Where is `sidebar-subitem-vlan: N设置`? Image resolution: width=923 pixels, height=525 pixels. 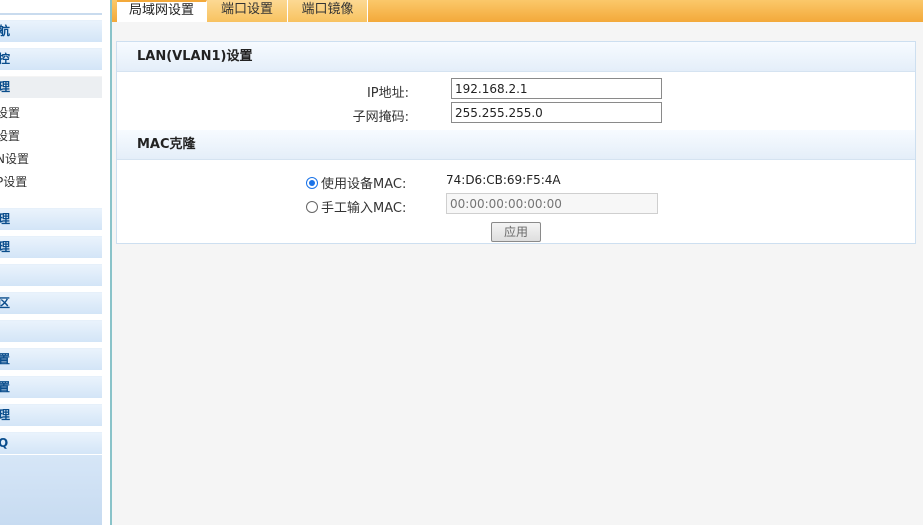 sidebar-subitem-vlan: N设置 is located at coordinates (51, 159).